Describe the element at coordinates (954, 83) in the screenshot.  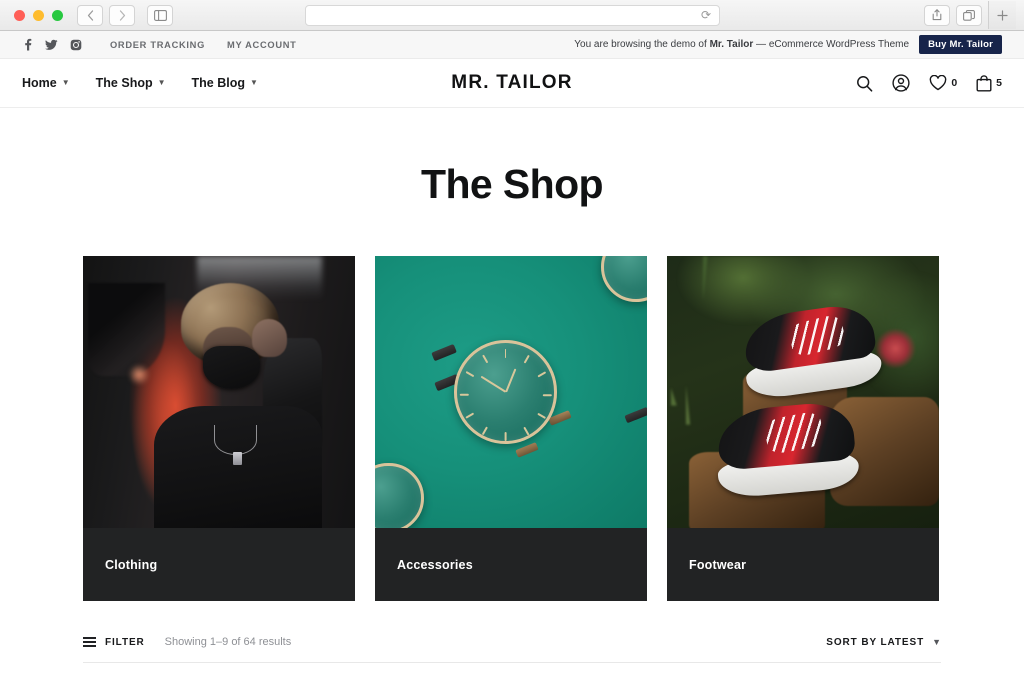
I see `wishlist-count: 0` at that location.